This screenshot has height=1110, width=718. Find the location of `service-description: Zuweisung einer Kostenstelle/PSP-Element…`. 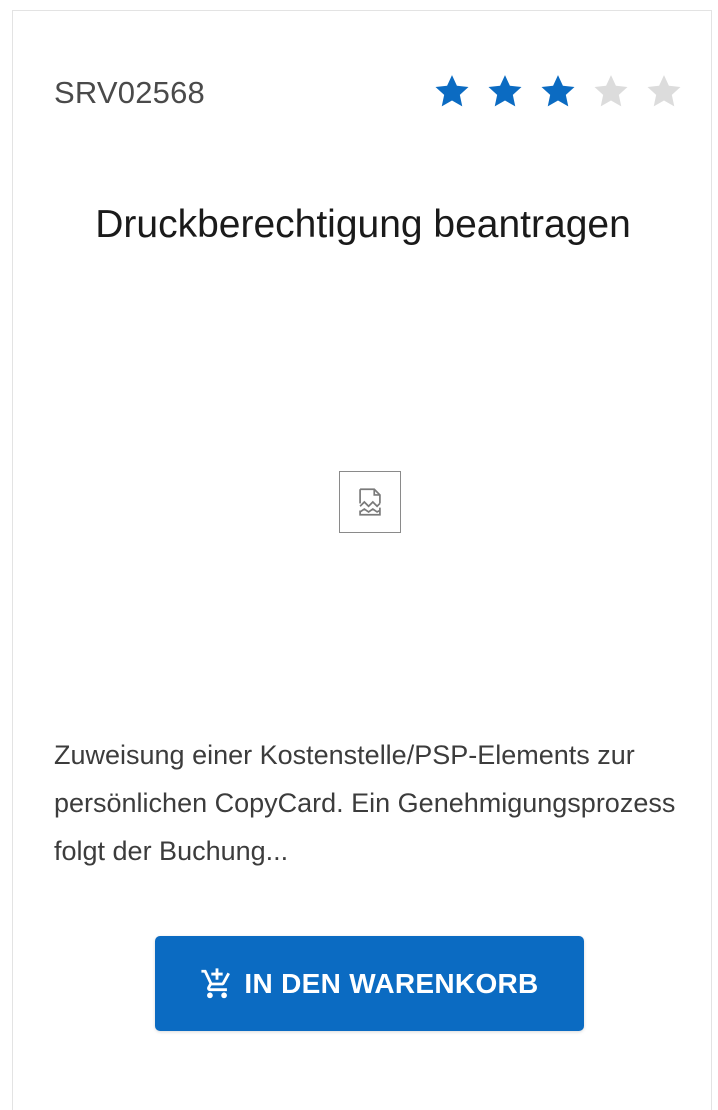

service-description: Zuweisung einer Kostenstelle/PSP-Element… is located at coordinates (365, 803).